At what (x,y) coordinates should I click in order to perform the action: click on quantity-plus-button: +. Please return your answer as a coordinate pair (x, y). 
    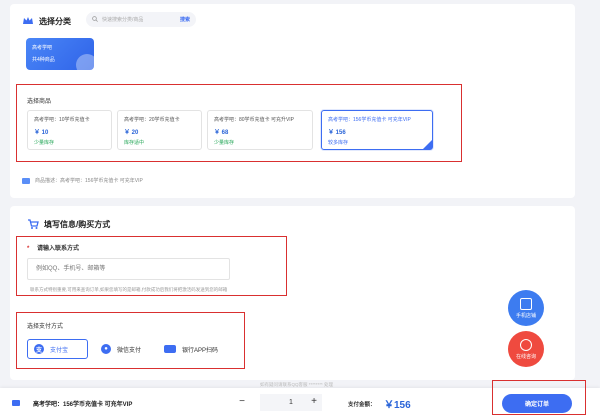
    Looking at the image, I should click on (314, 402).